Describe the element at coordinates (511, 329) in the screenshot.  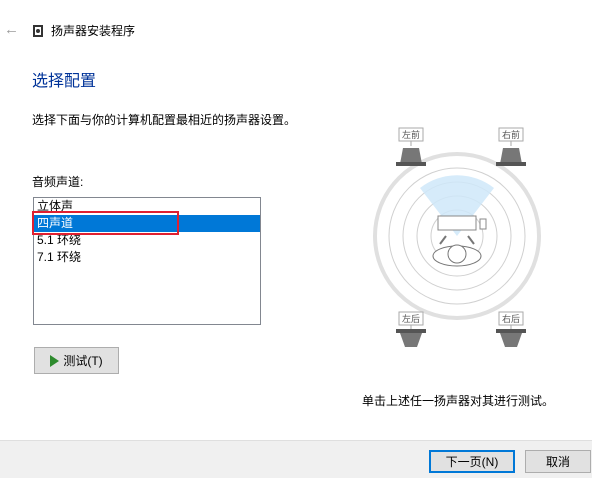
I see `speaker-rear-right: 右后` at that location.